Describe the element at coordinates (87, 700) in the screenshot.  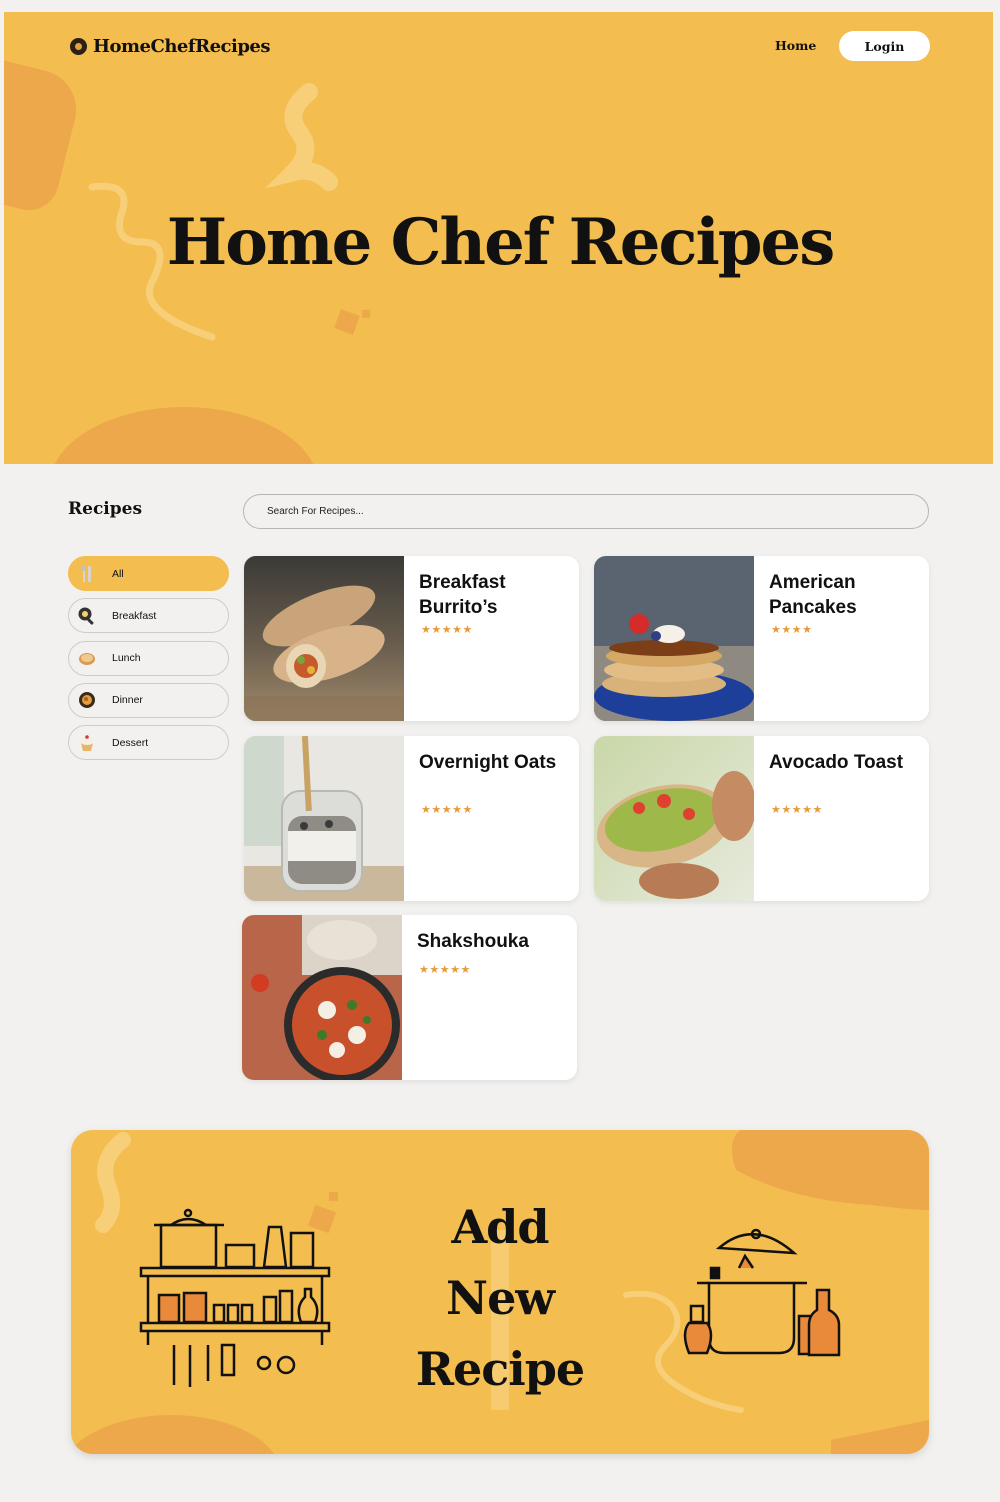
I see `dinner-plate-icon` at that location.